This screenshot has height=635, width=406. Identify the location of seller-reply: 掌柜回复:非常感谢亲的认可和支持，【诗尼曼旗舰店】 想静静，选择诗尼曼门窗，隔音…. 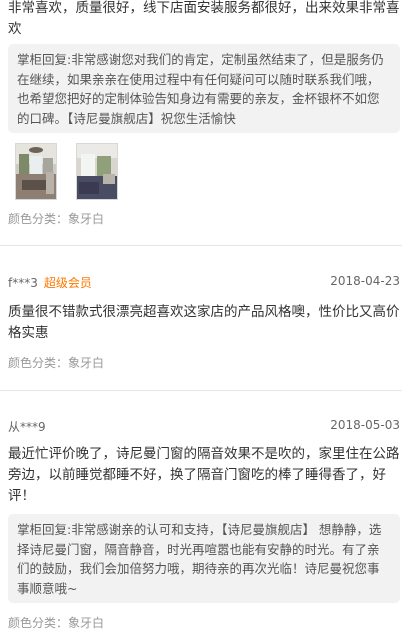
(204, 558).